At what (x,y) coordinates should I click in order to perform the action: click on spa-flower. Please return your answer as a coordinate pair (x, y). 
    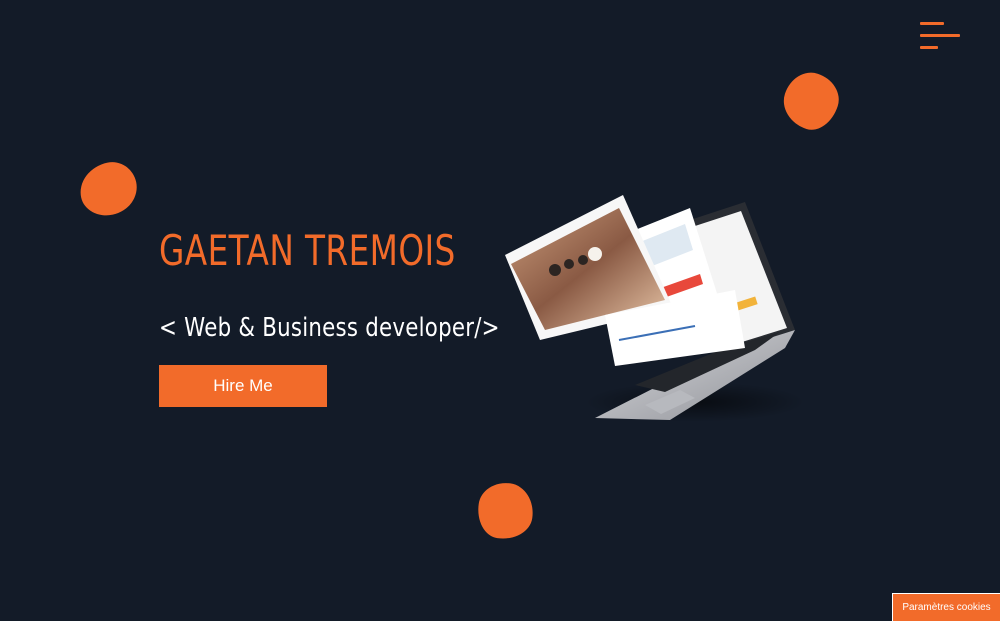
    Looking at the image, I should click on (595, 254).